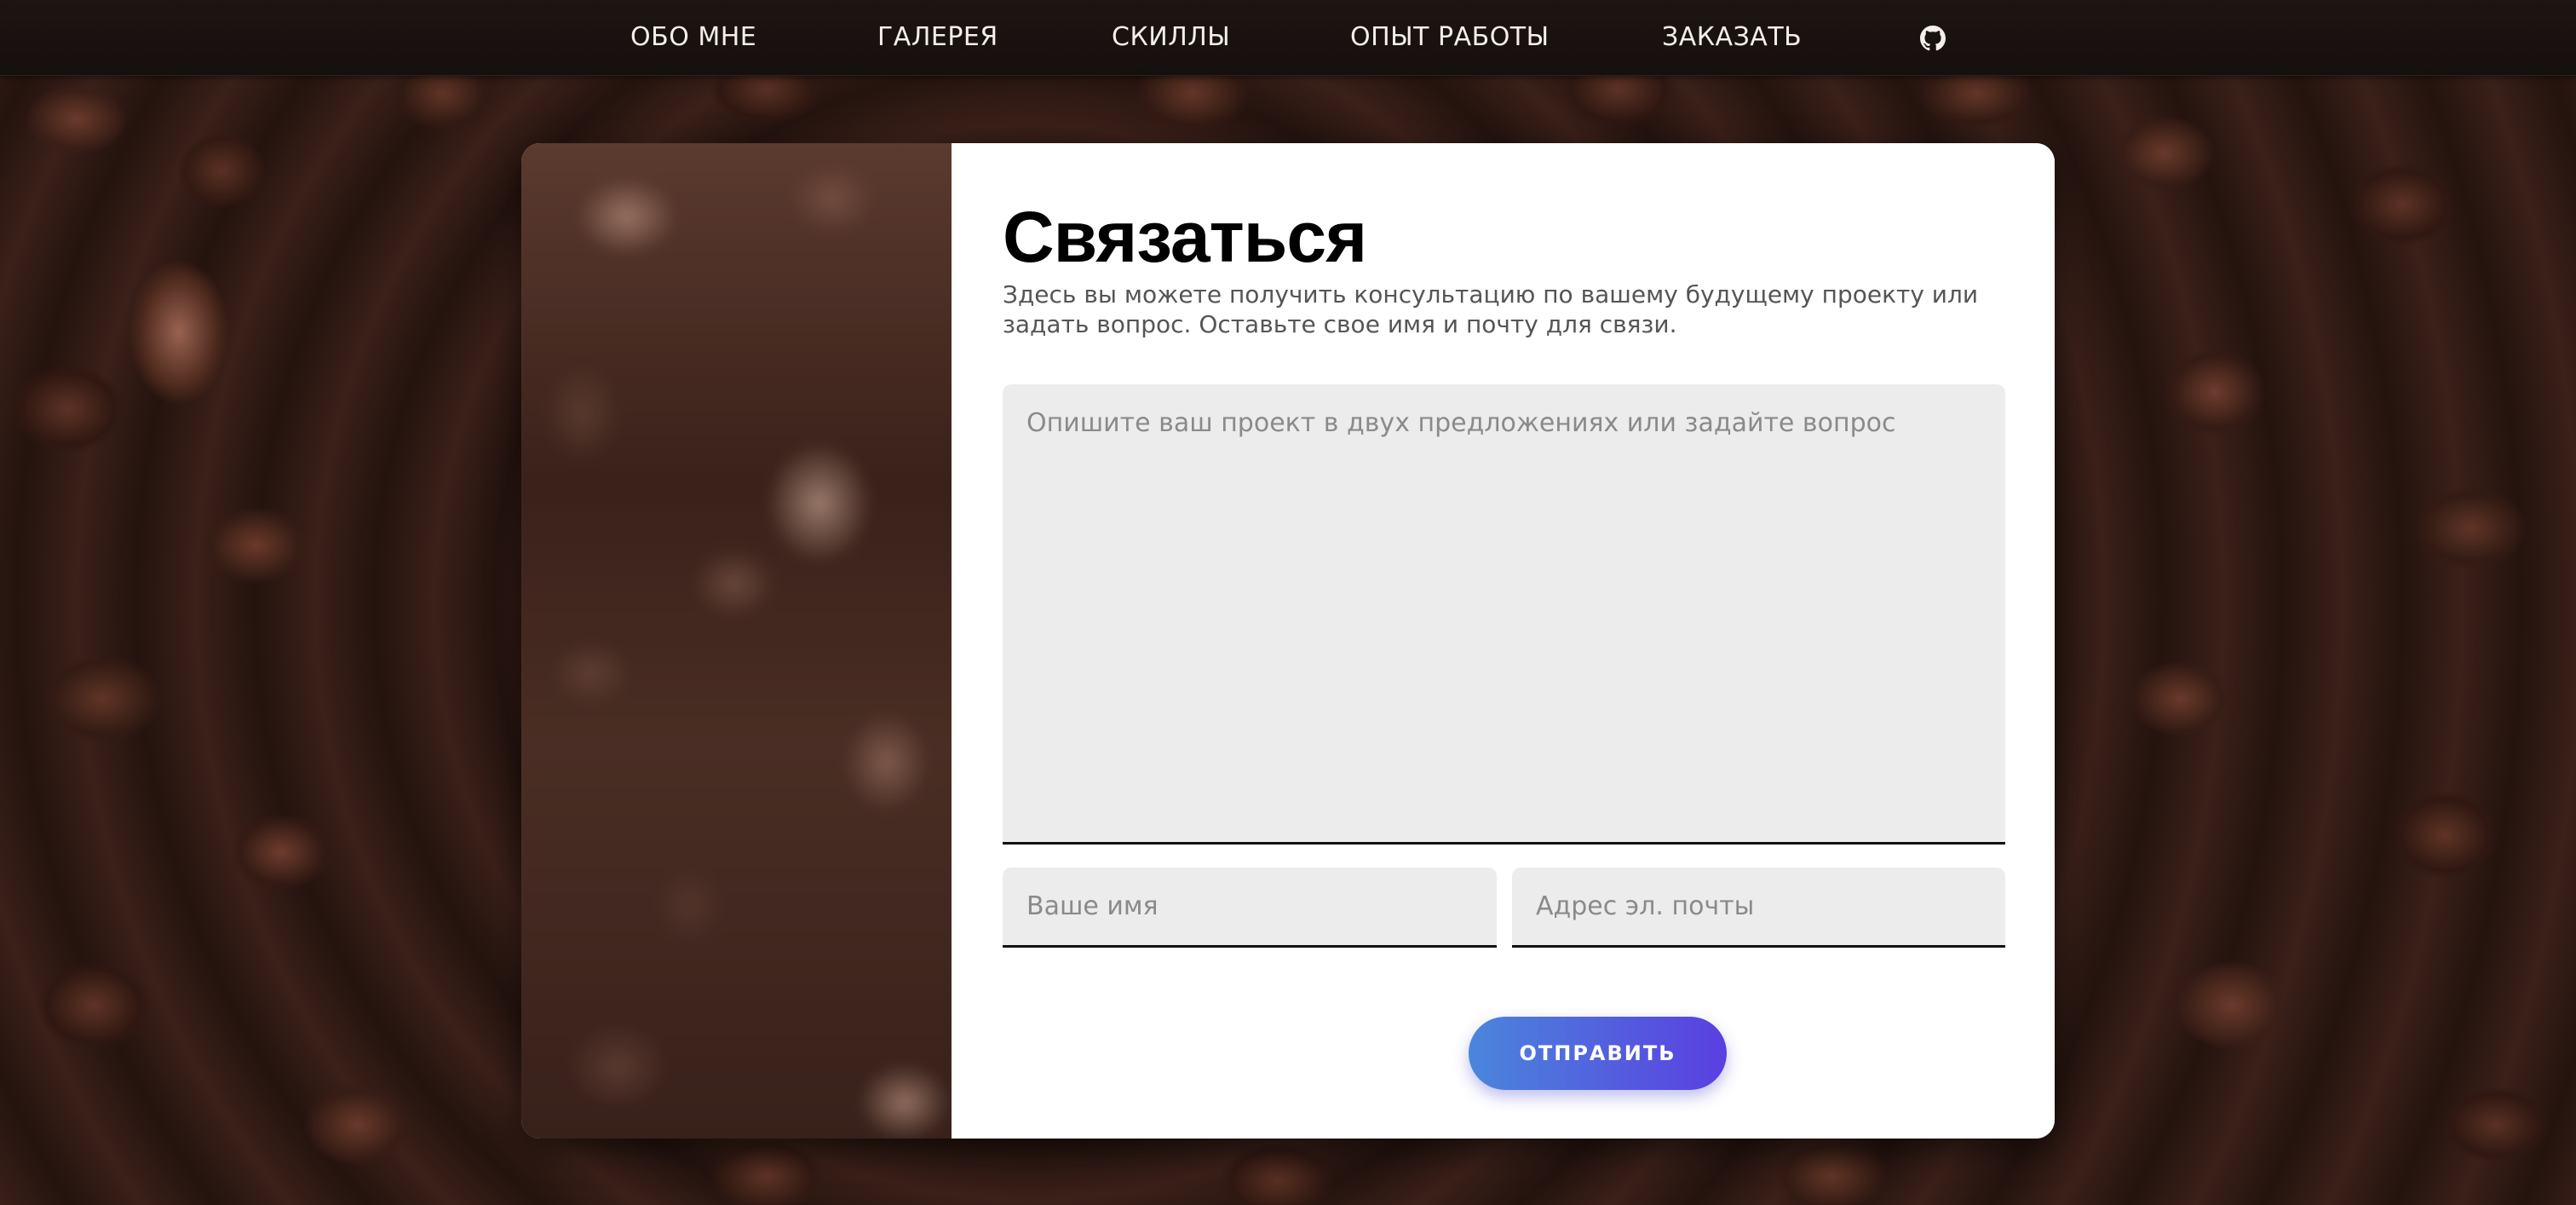 This screenshot has height=1205, width=2576. Describe the element at coordinates (1732, 37) in the screenshot. I see `nav-item-order: ЗАКАЗАТЬ` at that location.